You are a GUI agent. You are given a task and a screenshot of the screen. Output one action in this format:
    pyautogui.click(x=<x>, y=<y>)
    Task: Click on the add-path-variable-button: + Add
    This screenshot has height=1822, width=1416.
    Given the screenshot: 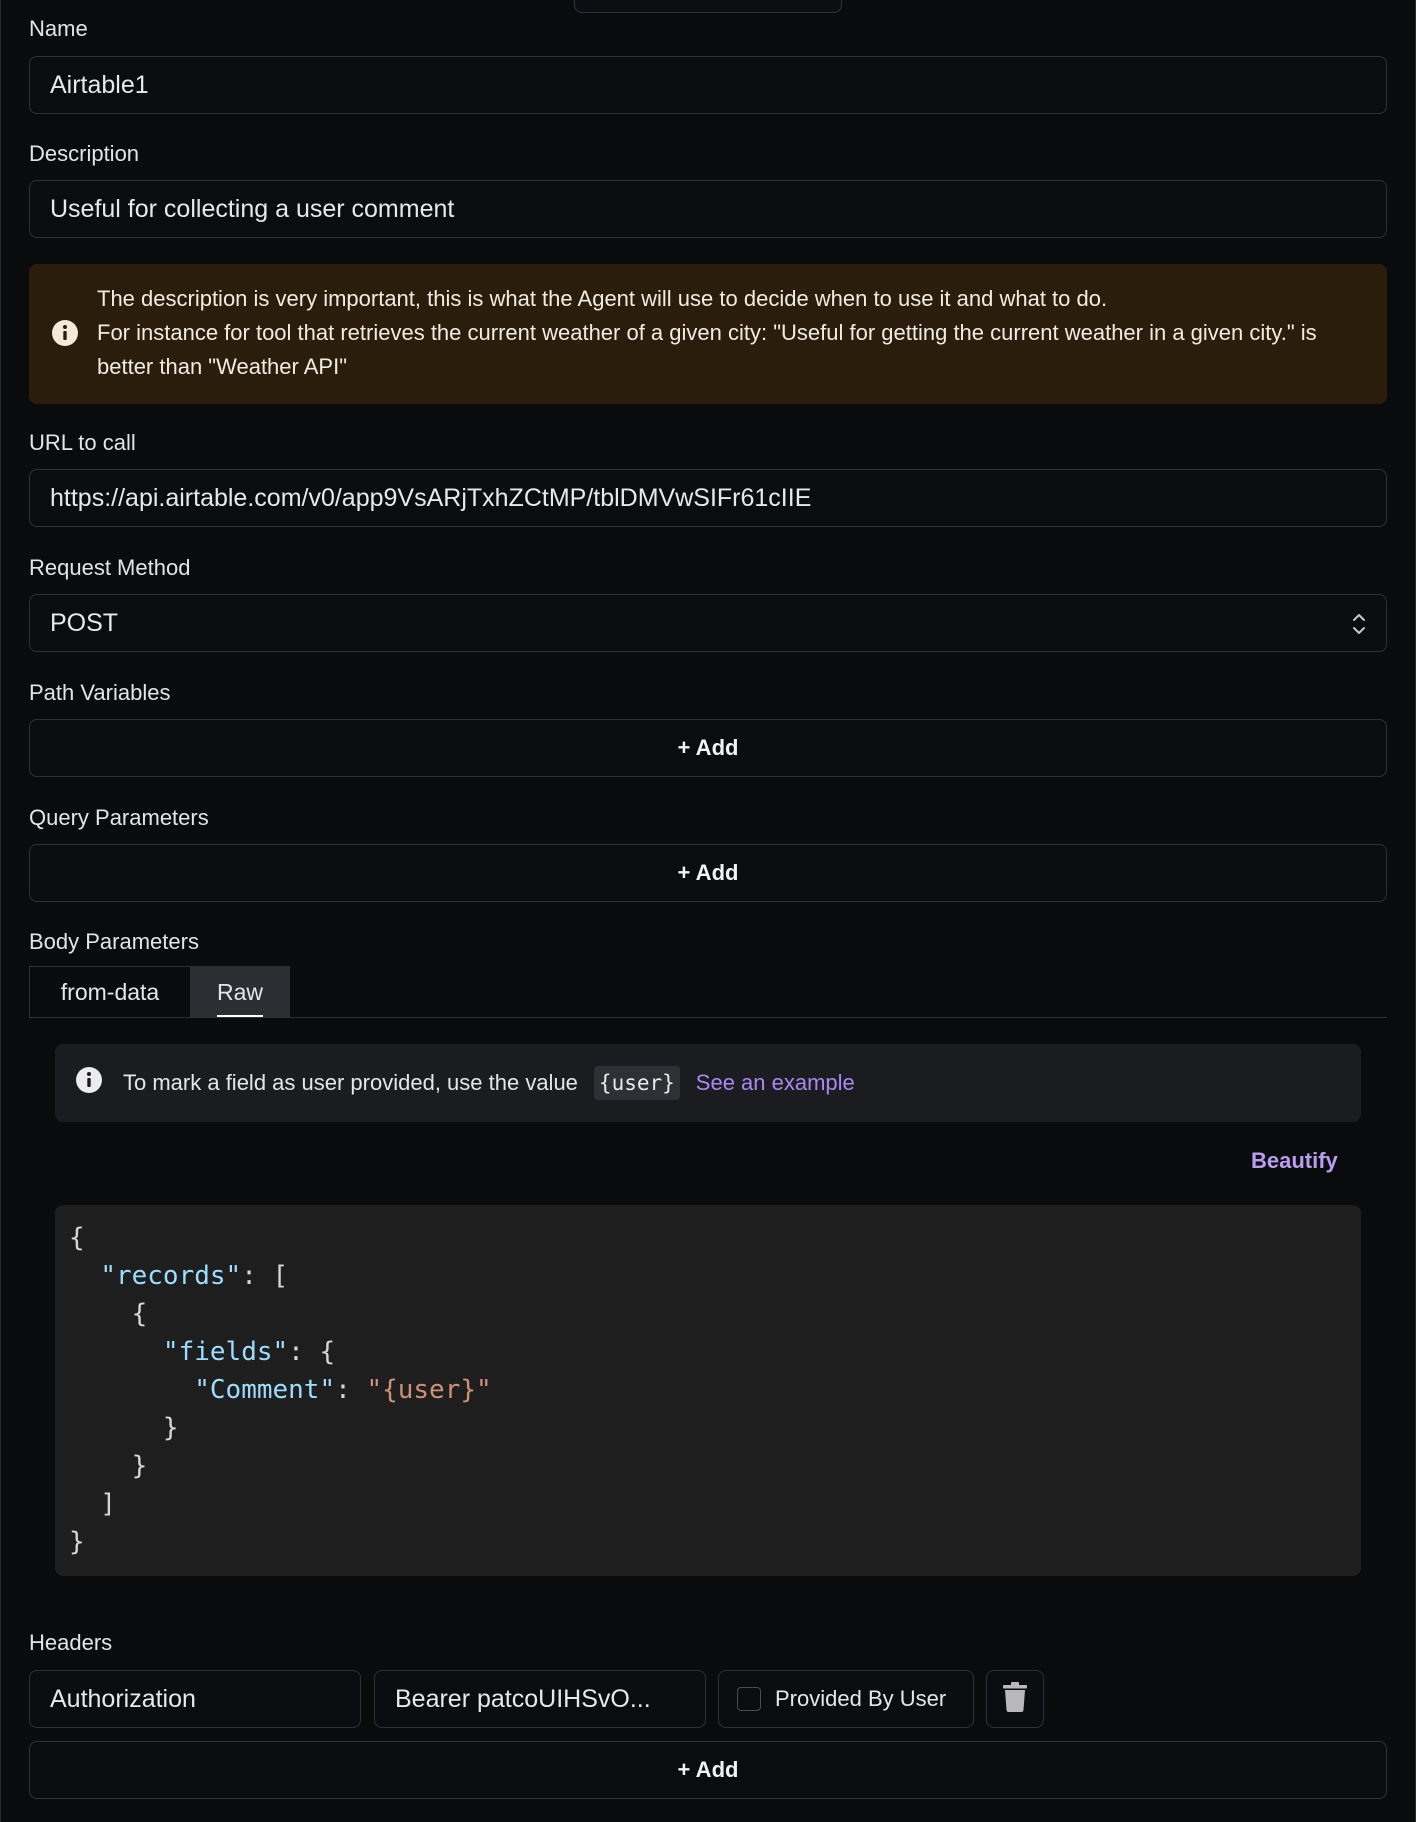 What is the action you would take?
    pyautogui.click(x=708, y=748)
    